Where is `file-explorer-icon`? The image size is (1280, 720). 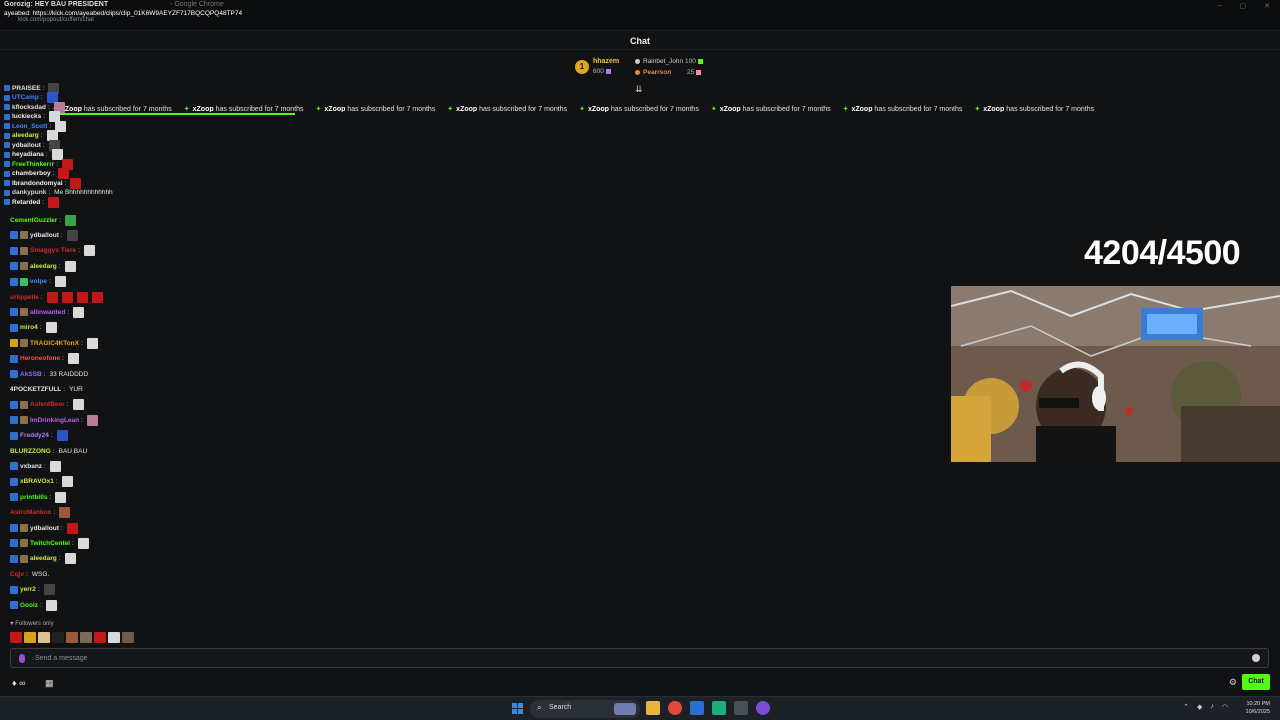
file-explorer-icon is located at coordinates (653, 708).